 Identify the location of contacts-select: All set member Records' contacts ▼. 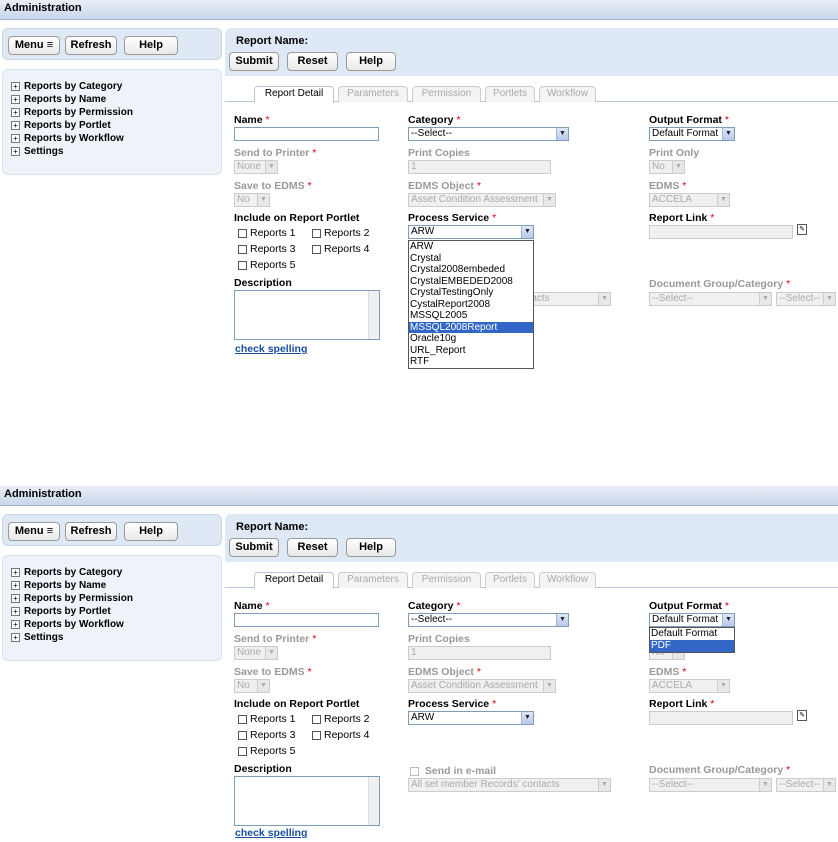
(509, 785).